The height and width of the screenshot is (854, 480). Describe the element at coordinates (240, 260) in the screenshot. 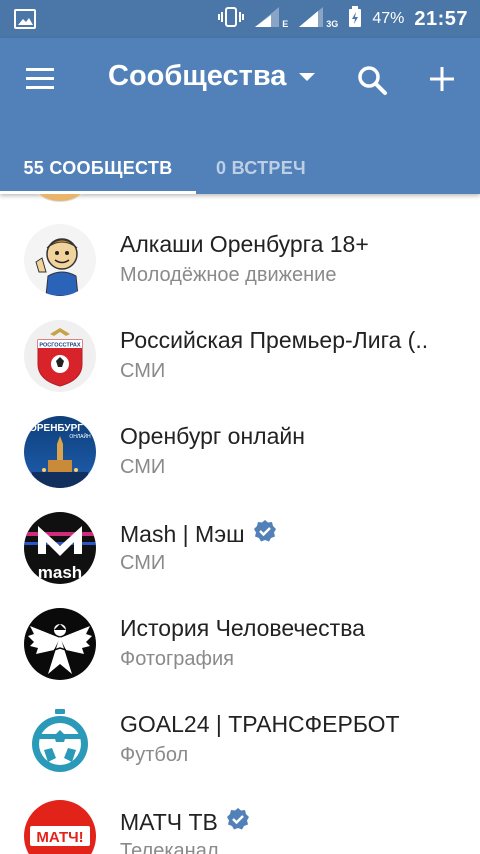

I see `list-item: Алкаши Оренбурга 18+ Молодёжное движение` at that location.